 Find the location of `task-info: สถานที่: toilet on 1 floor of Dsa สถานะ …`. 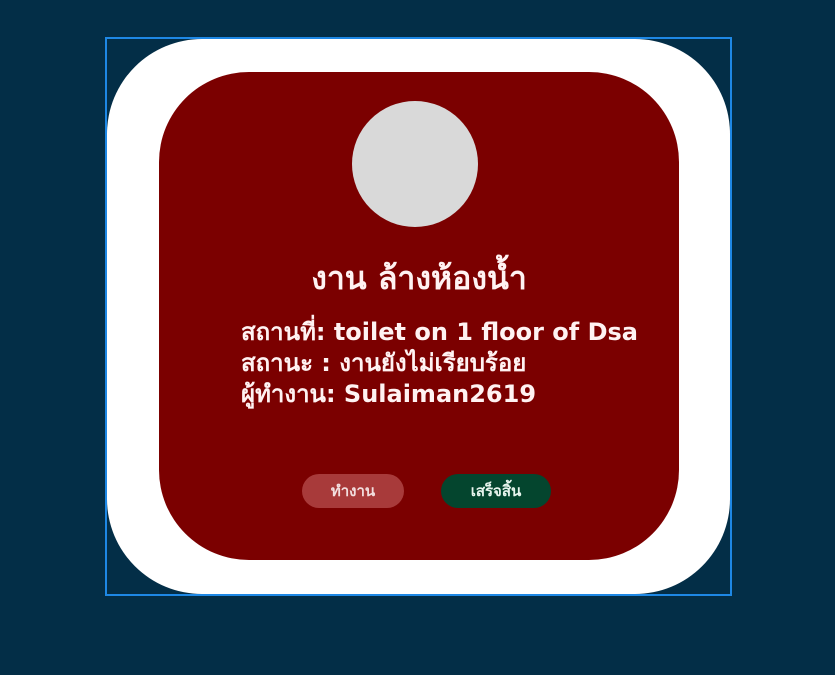

task-info: สถานที่: toilet on 1 floor of Dsa สถานะ … is located at coordinates (439, 363).